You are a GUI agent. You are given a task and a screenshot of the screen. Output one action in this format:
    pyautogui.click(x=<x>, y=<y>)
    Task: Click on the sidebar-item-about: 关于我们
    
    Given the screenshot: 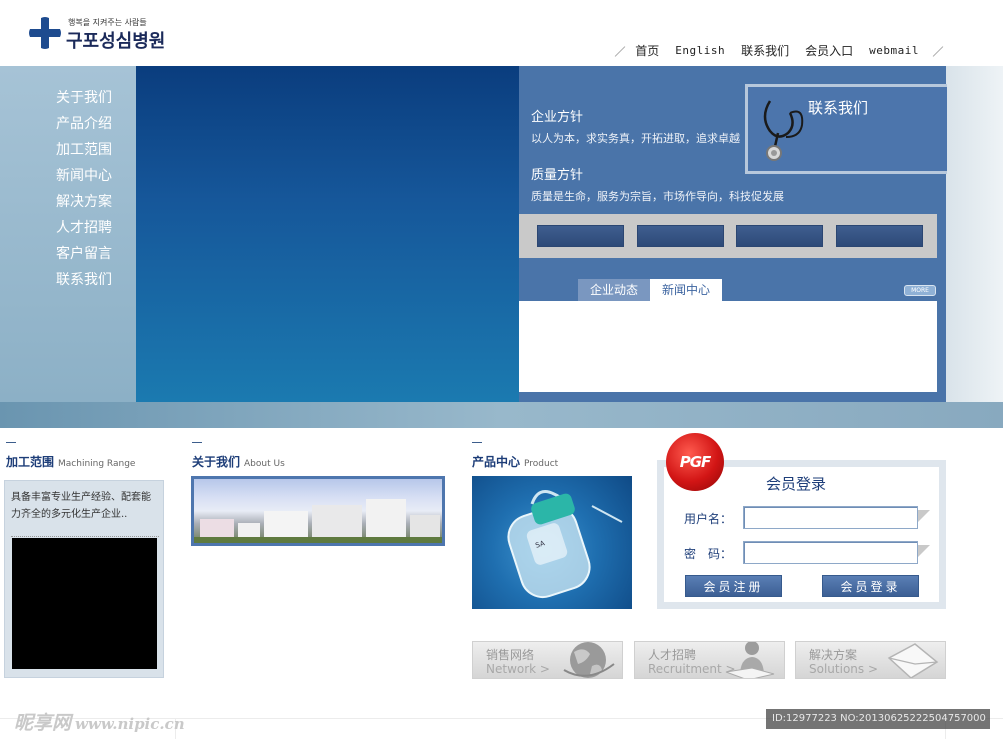 What is the action you would take?
    pyautogui.click(x=84, y=101)
    